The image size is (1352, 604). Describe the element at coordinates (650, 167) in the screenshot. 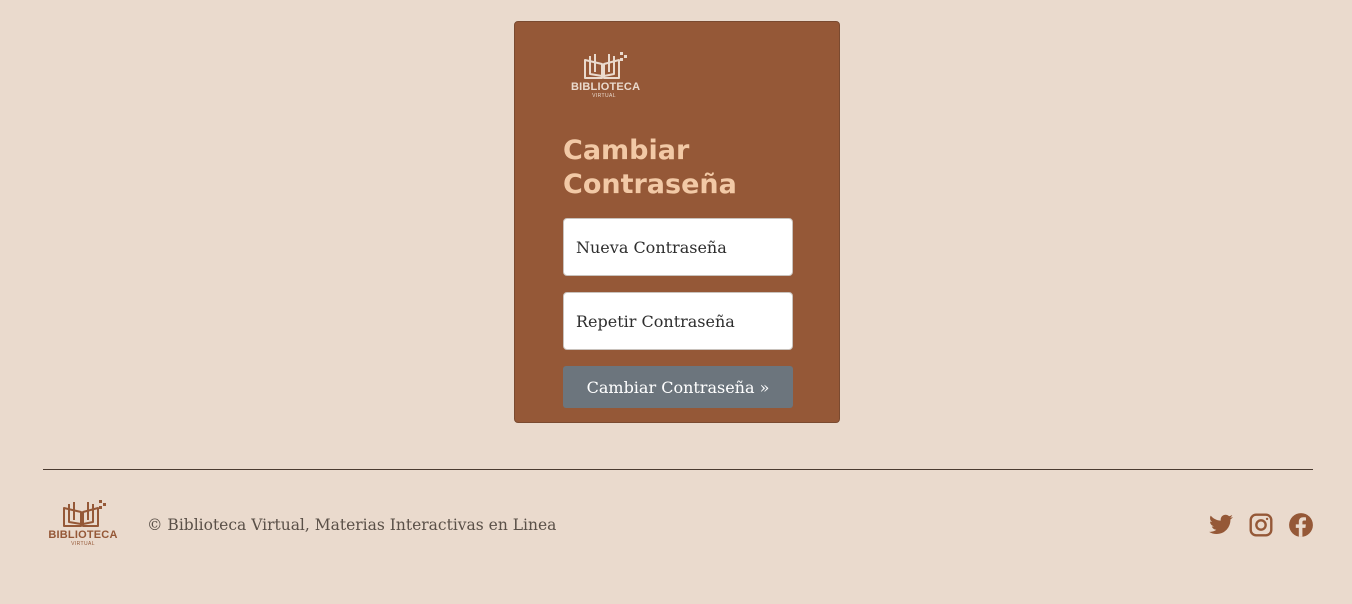

I see `page-title: Cambiar Contraseña` at that location.